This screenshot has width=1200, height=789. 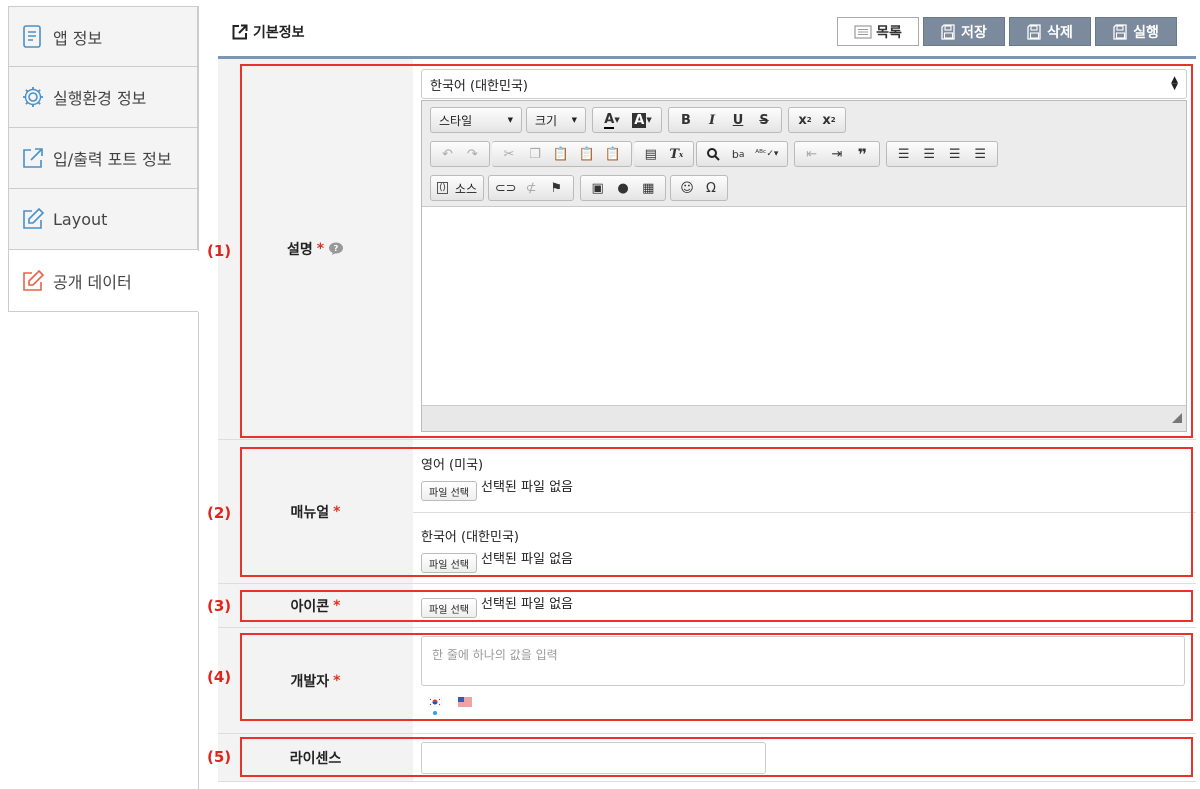 I want to click on unlink-icon: ⊄, so click(x=530, y=188).